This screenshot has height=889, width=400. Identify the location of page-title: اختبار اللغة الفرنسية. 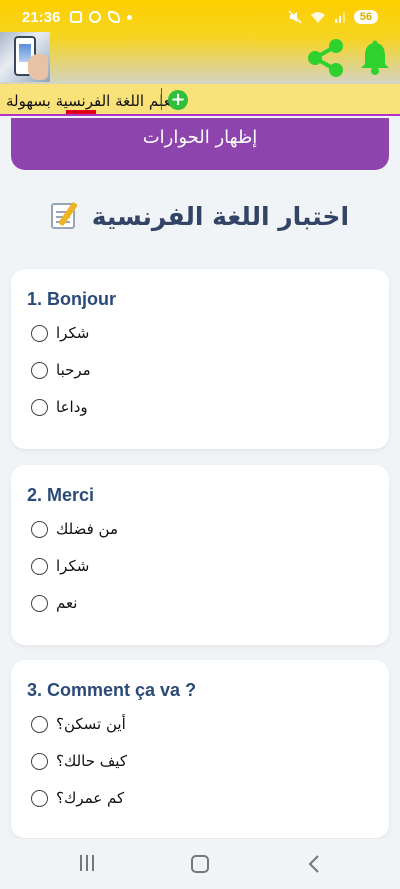
(200, 216).